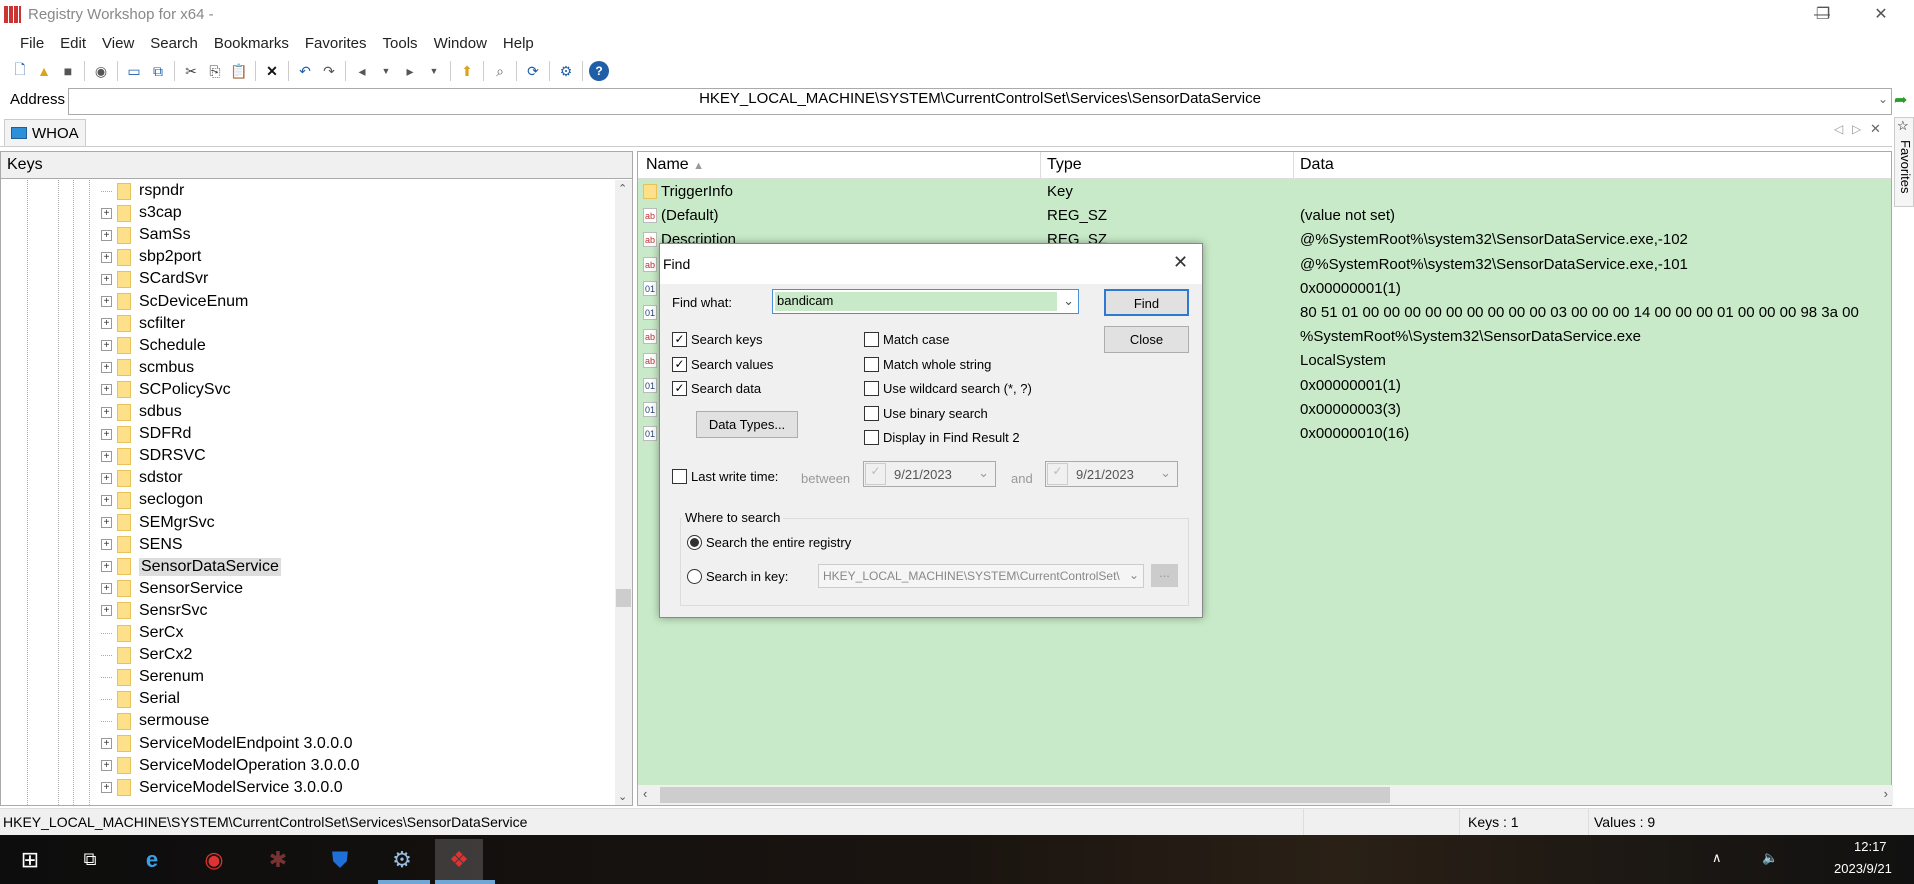 The height and width of the screenshot is (884, 1914). I want to click on tree-item: + s3cap, so click(141, 213).